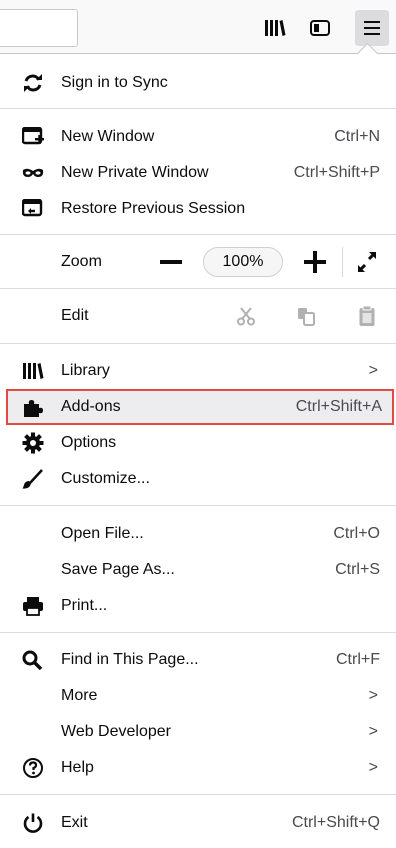 Image resolution: width=396 pixels, height=848 pixels. I want to click on exit-item: Exit Ctrl+Shift+Q, so click(199, 823).